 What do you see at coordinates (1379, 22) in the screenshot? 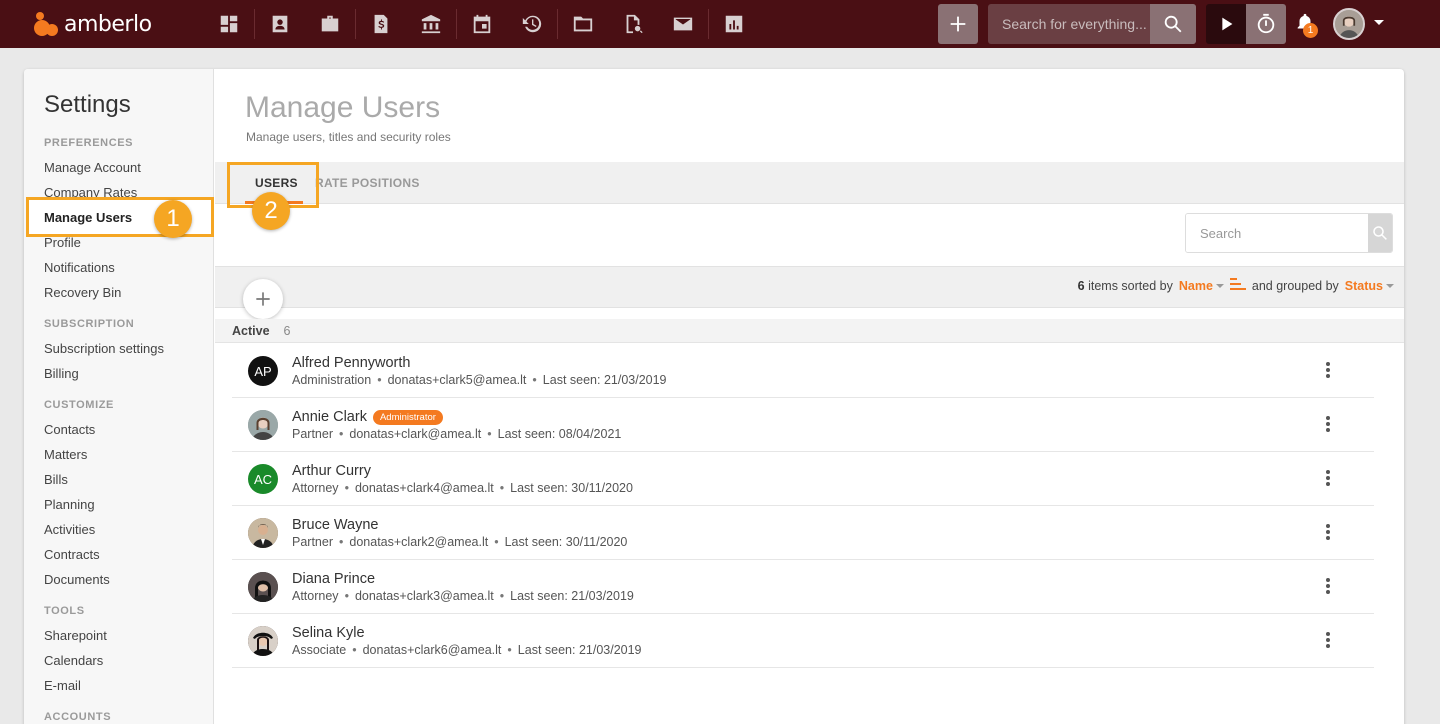
I see `user-menu-caret-icon` at bounding box center [1379, 22].